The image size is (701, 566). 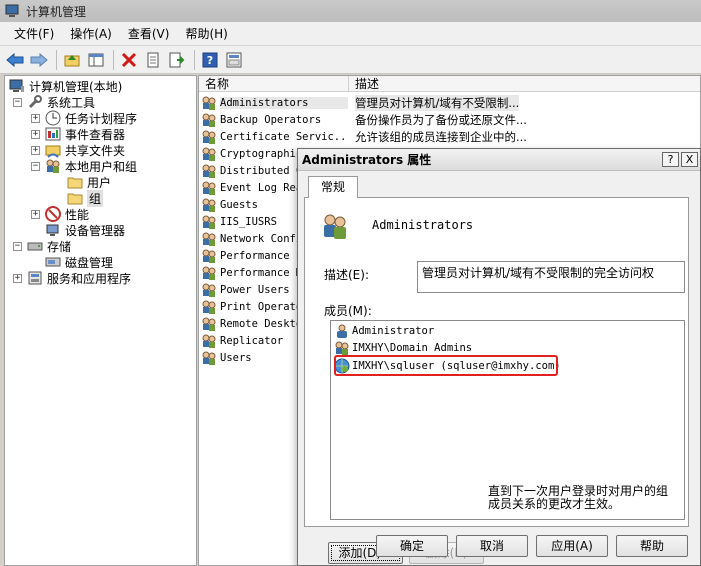 I want to click on view-button, so click(x=234, y=60).